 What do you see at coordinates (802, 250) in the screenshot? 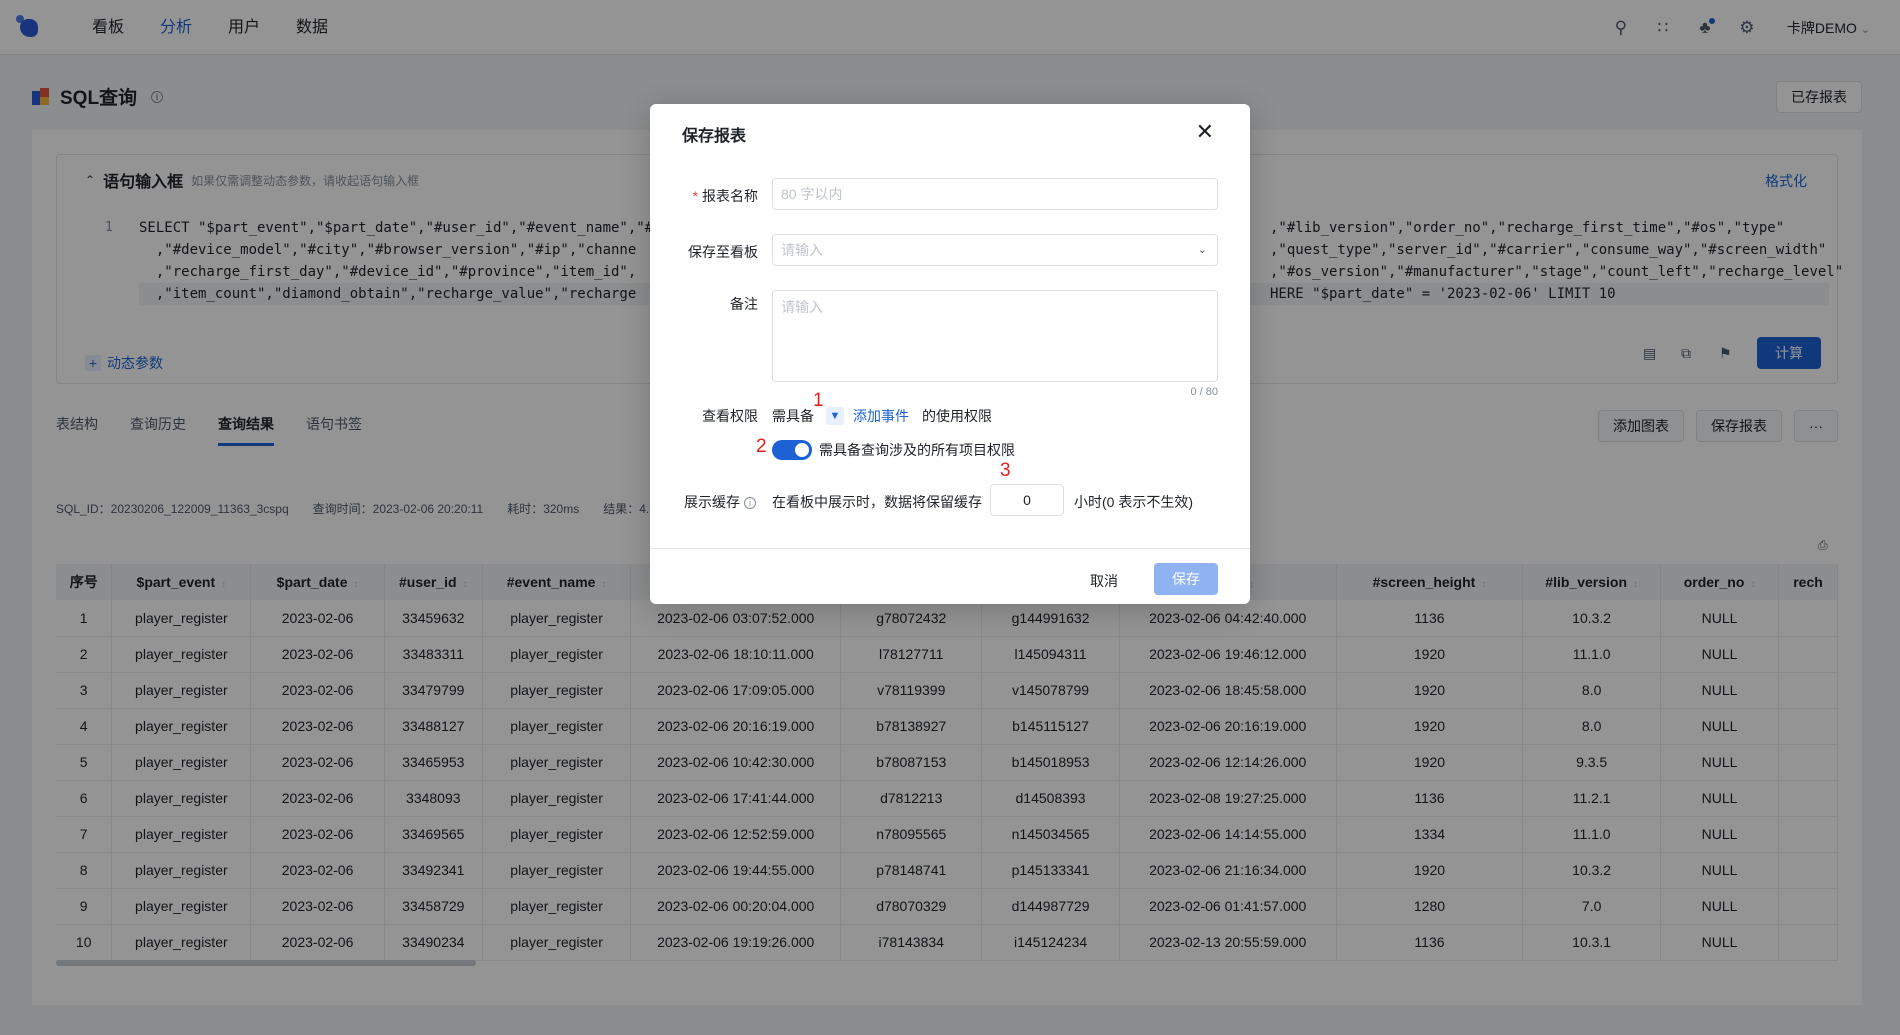
I see `board-select-placeholder: 请输入` at bounding box center [802, 250].